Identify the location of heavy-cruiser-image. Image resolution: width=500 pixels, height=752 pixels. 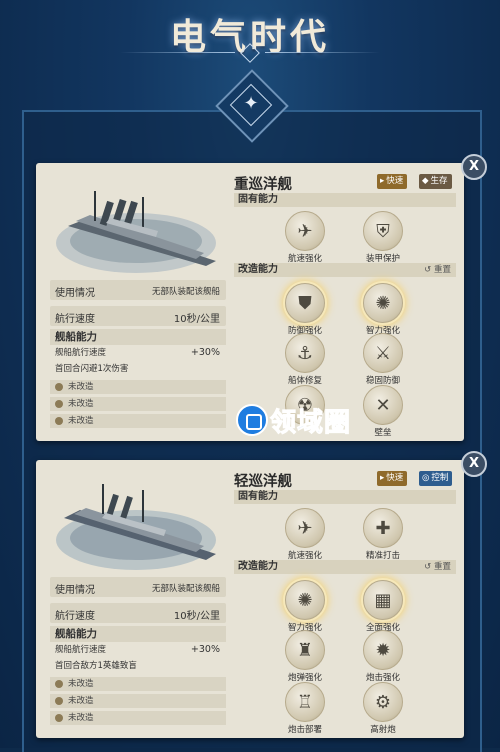
(136, 232).